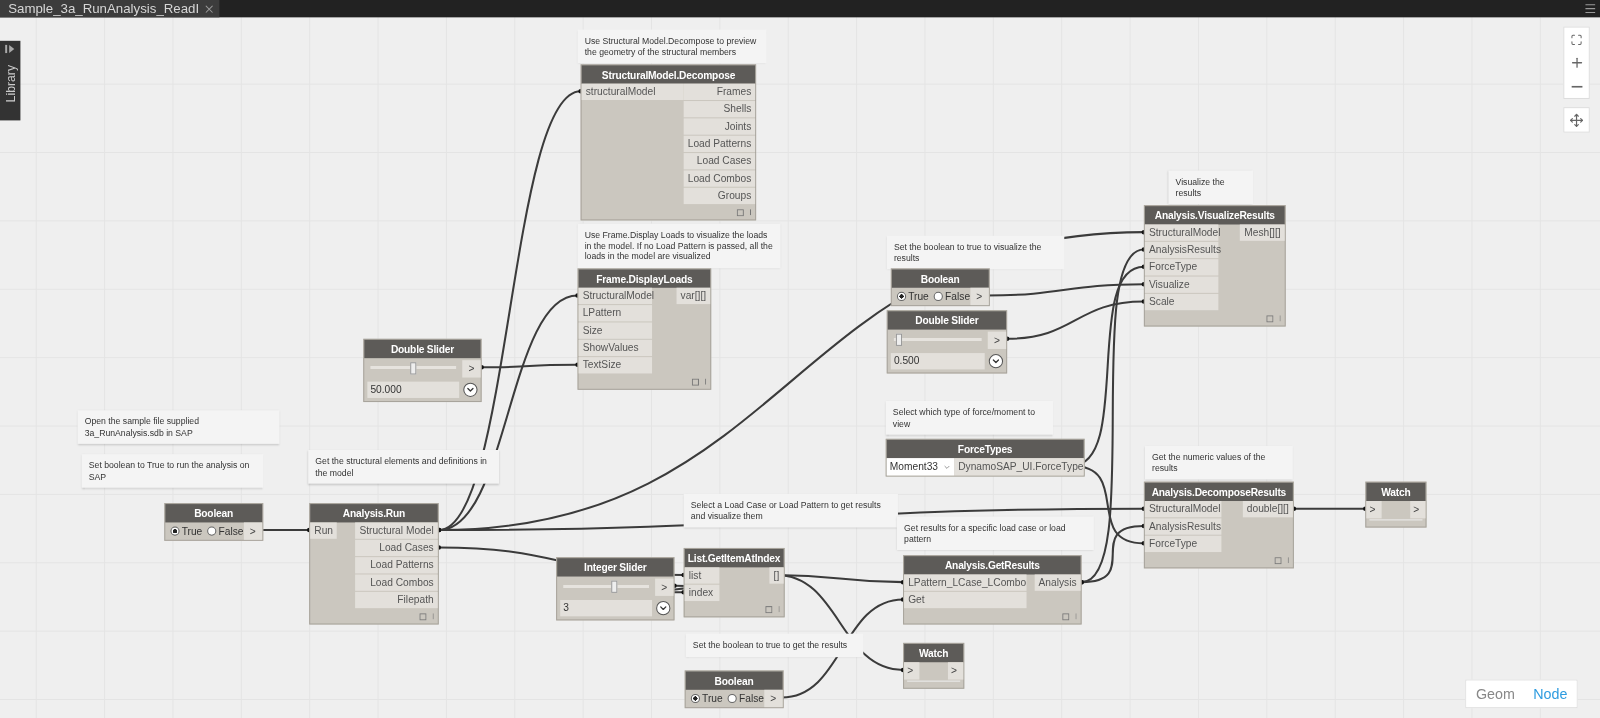 The image size is (1600, 718). Describe the element at coordinates (719, 91) in the screenshot. I see `output-port: Frames` at that location.